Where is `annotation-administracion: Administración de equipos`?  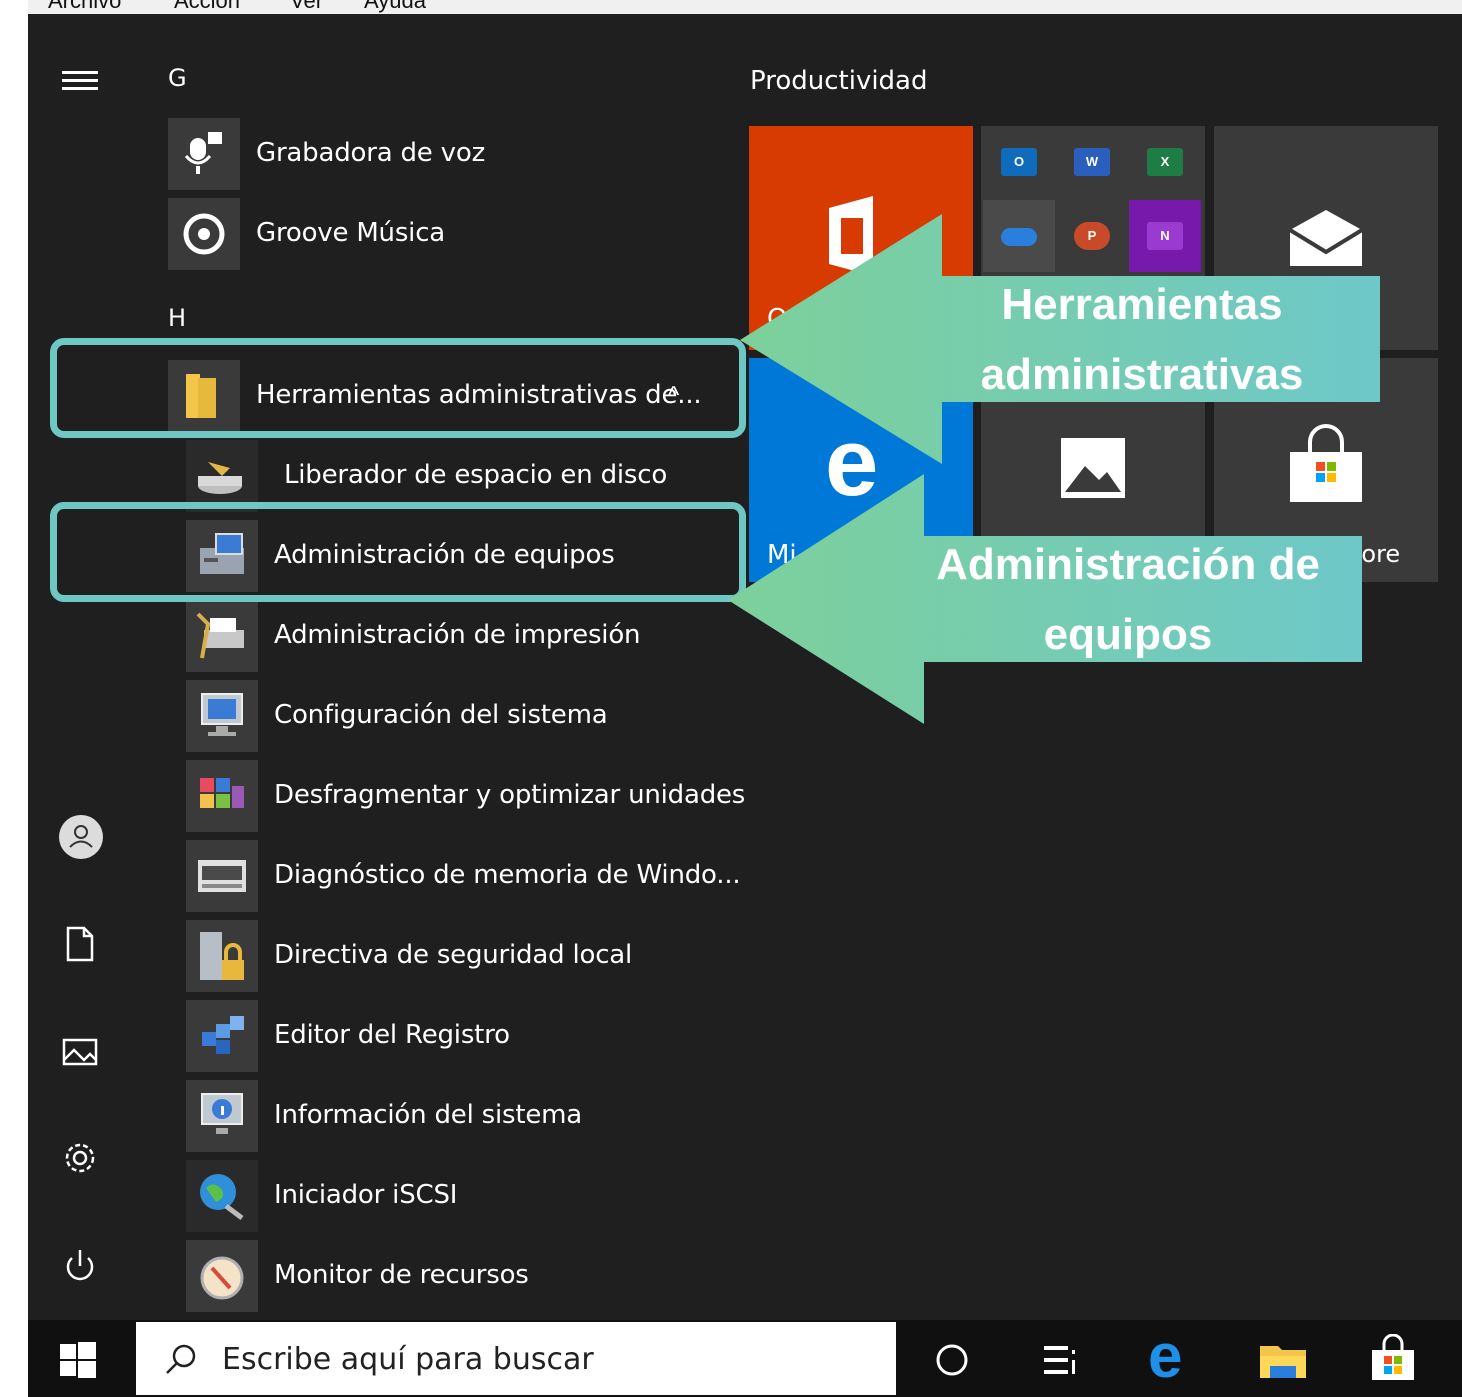 annotation-administracion: Administración de equipos is located at coordinates (1128, 600).